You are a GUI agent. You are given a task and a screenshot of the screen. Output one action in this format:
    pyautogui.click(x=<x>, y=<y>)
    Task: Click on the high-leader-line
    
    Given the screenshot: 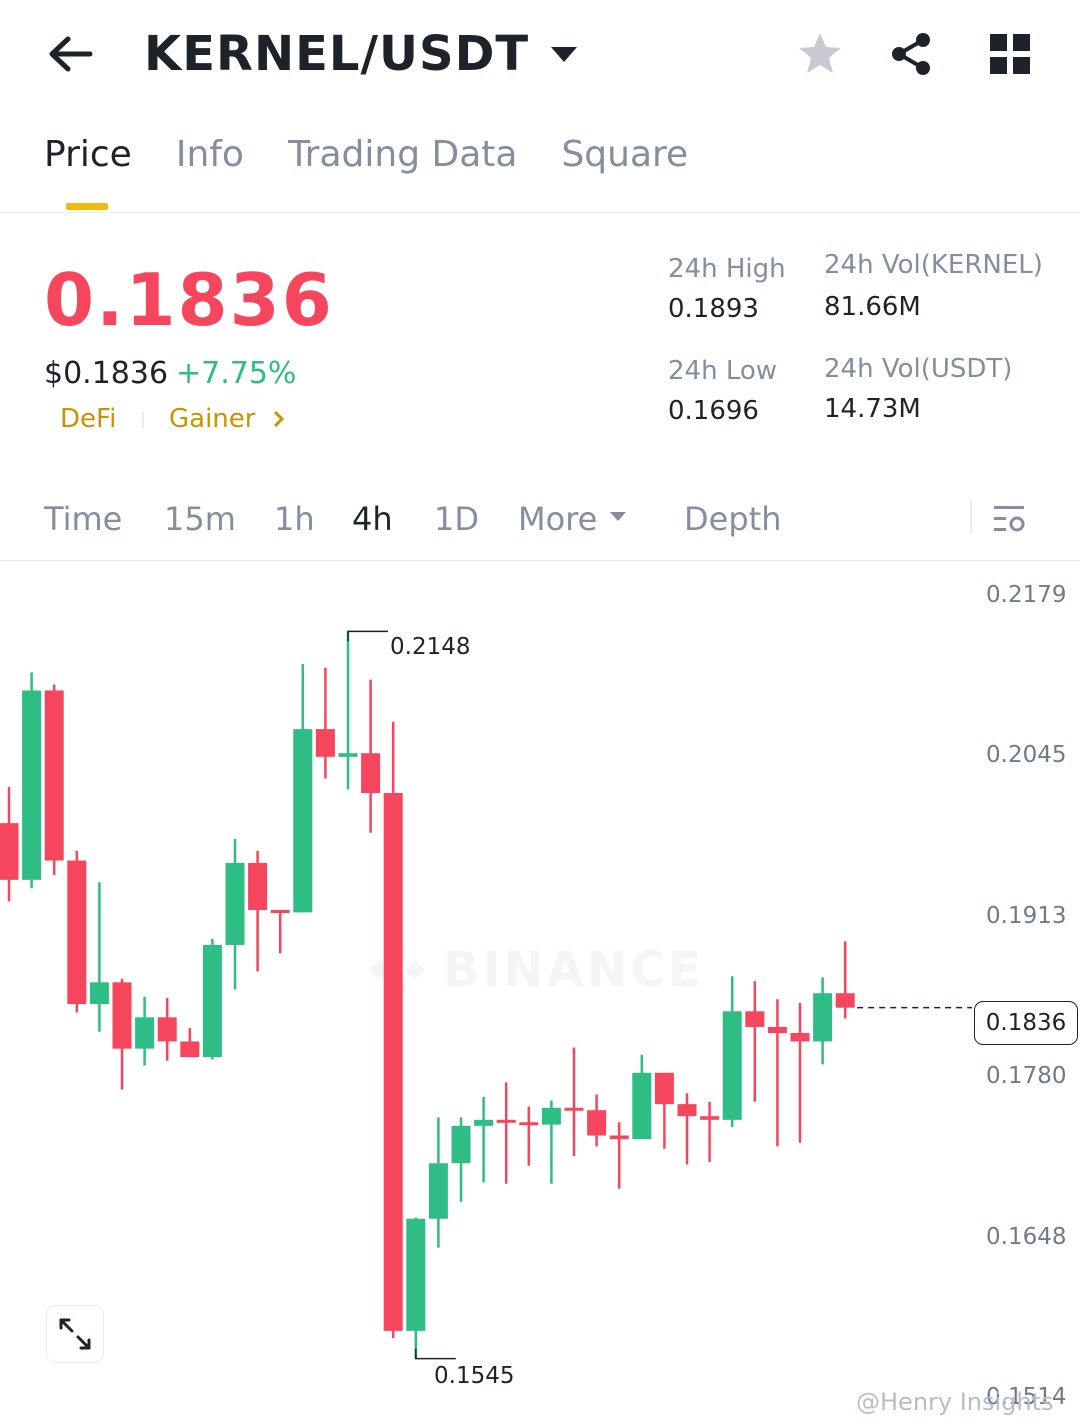 What is the action you would take?
    pyautogui.click(x=367, y=636)
    